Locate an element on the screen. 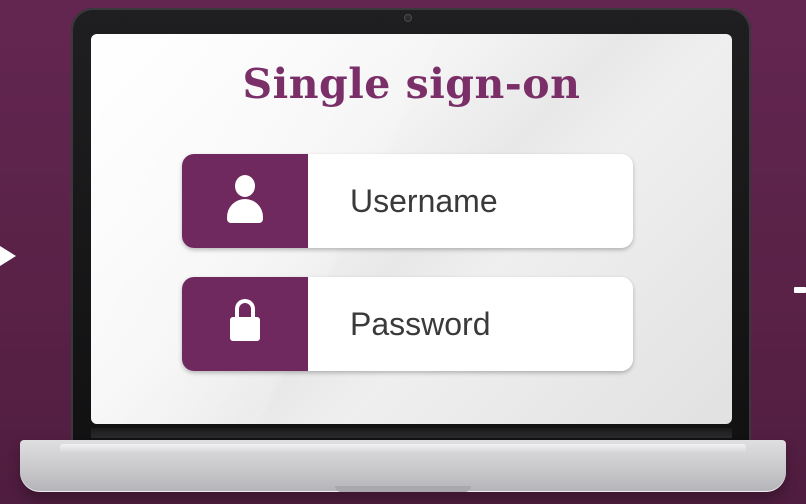  password-icon-box is located at coordinates (245, 324).